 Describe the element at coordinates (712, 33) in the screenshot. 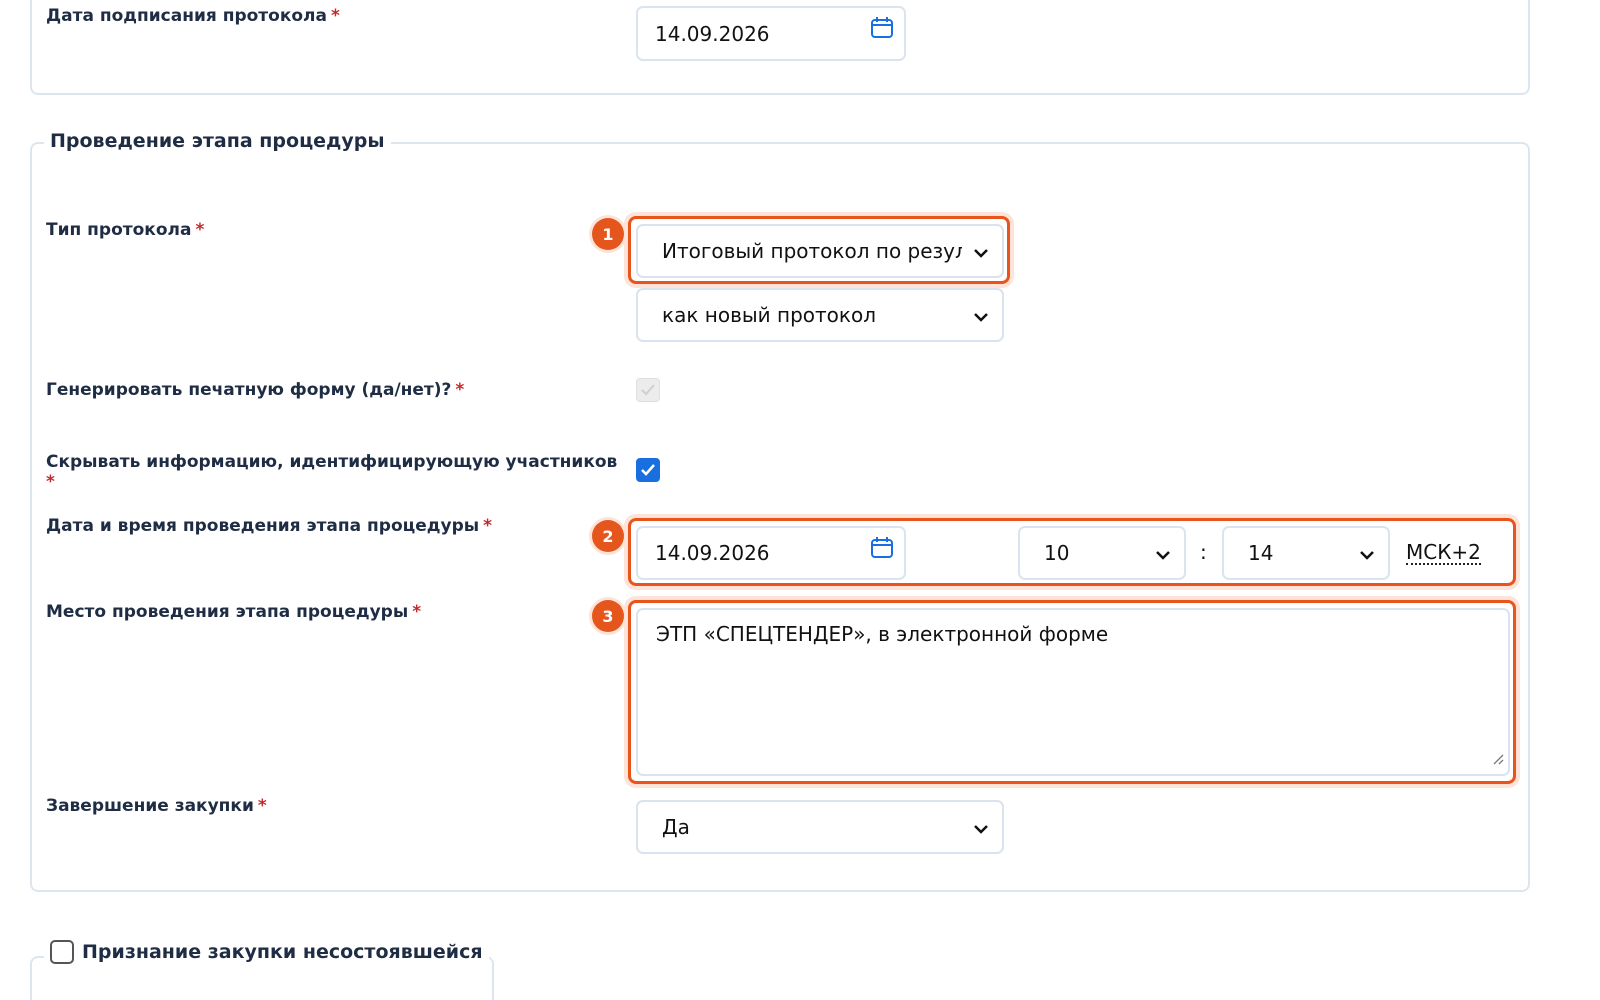

I see `signing-date-value: 14.09.2026` at that location.